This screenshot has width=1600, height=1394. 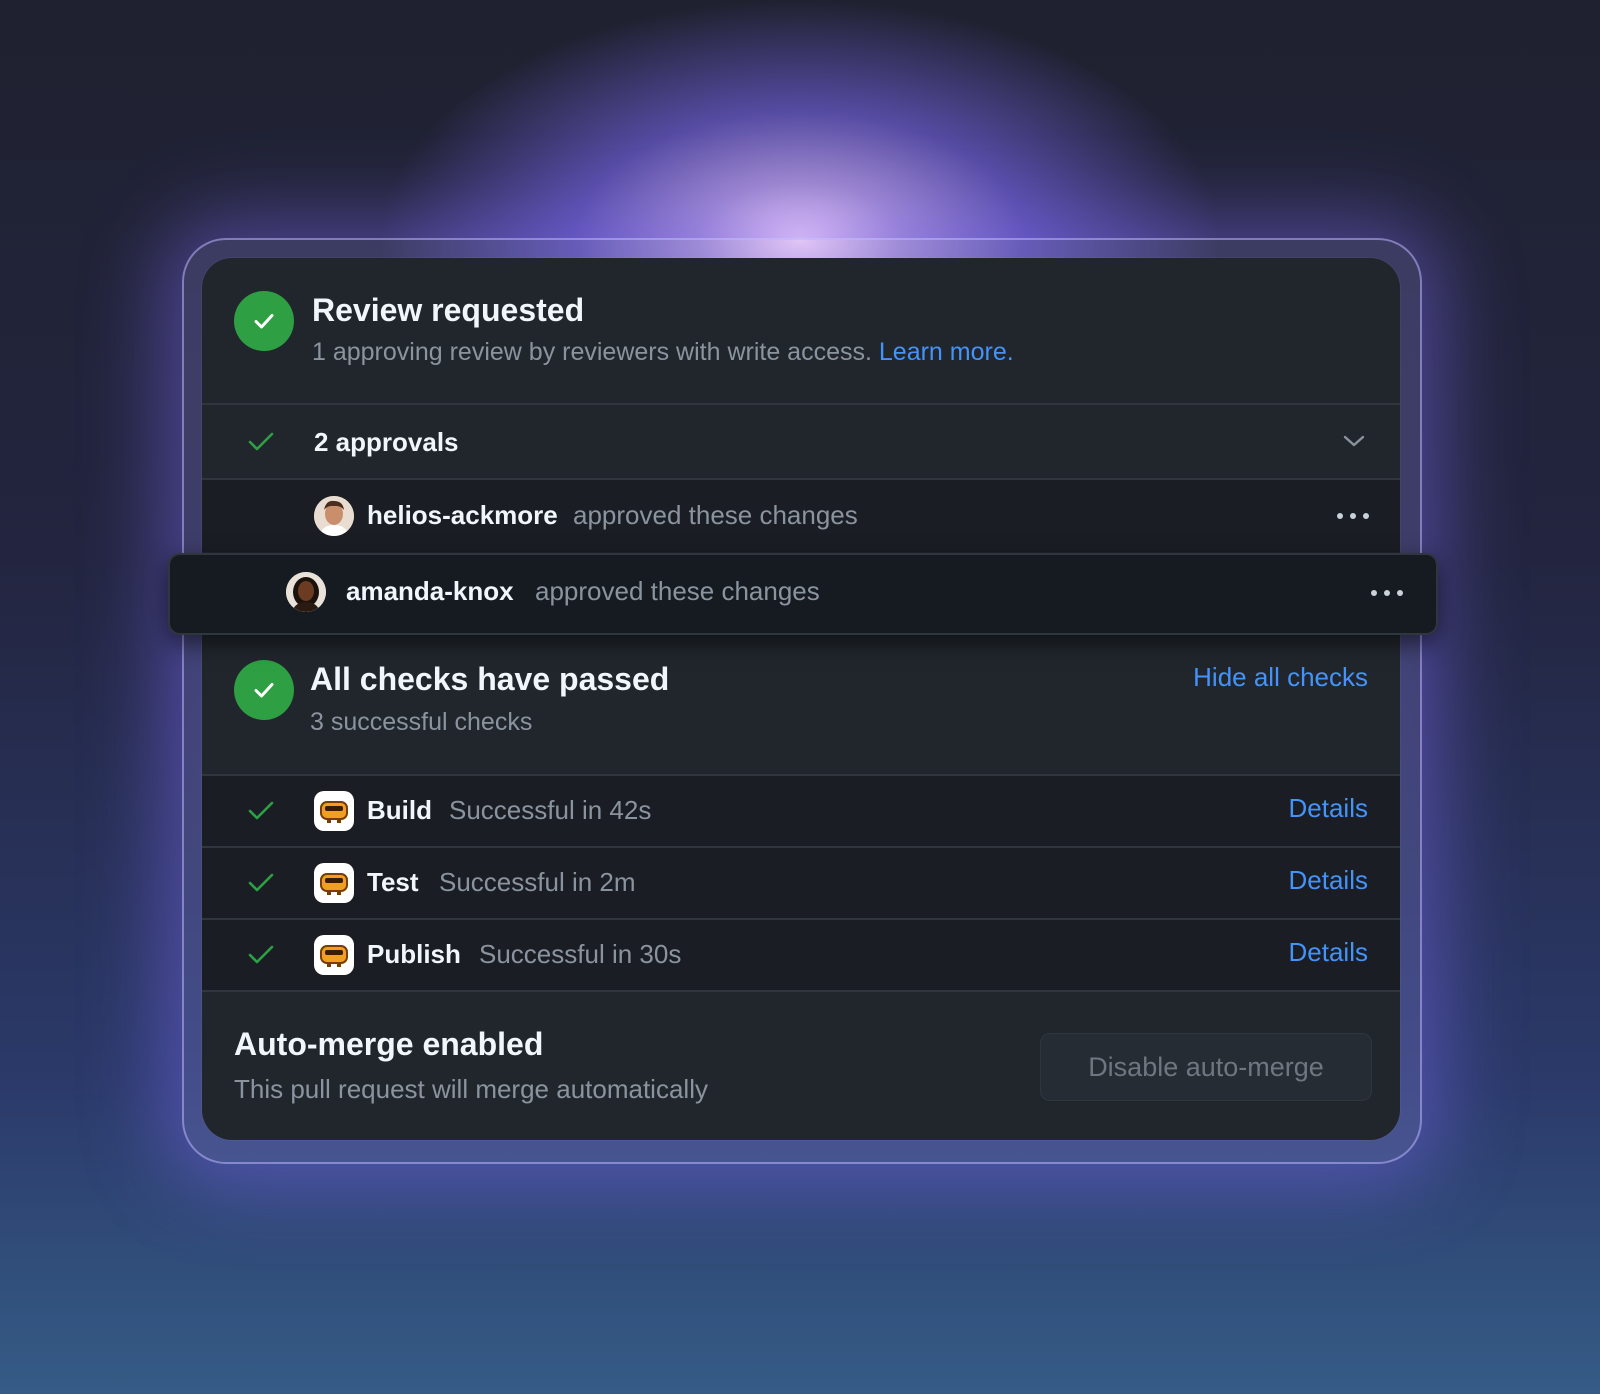 I want to click on check-name: Publish, so click(x=414, y=954).